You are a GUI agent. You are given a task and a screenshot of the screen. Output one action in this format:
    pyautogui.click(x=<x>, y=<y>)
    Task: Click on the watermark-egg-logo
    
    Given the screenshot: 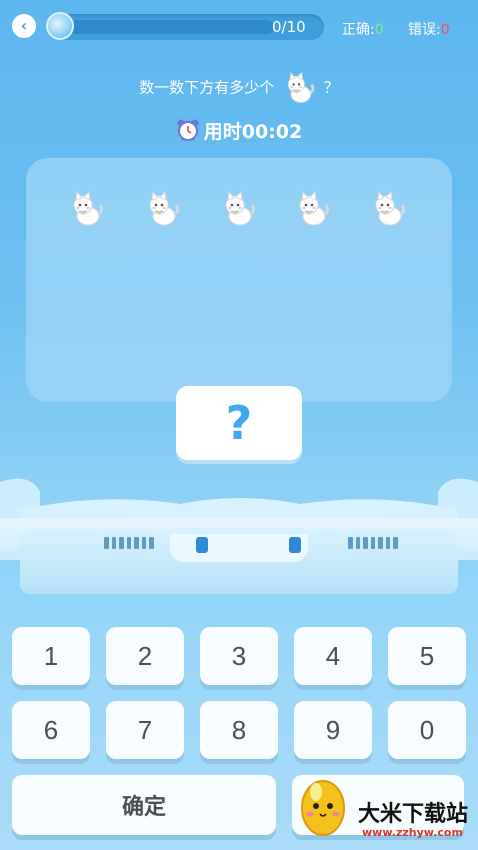 What is the action you would take?
    pyautogui.click(x=323, y=808)
    